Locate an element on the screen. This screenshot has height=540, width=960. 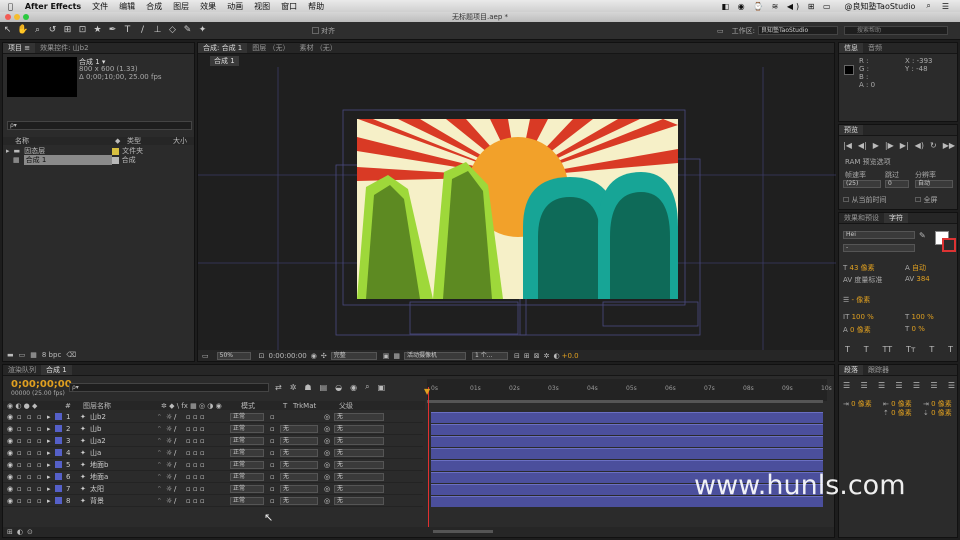
tsume-field: T 0 % is located at coordinates (915, 329).